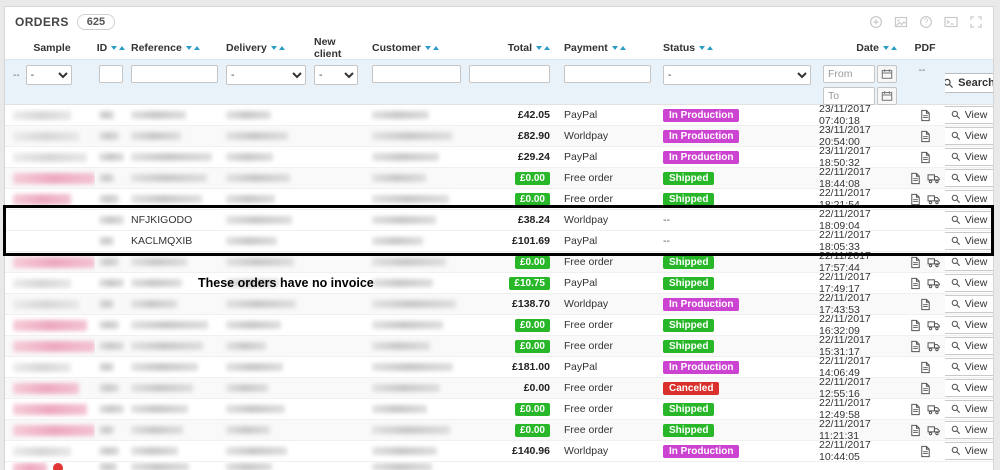 This screenshot has width=1000, height=470. I want to click on delivery-filter-select: -, so click(266, 75).